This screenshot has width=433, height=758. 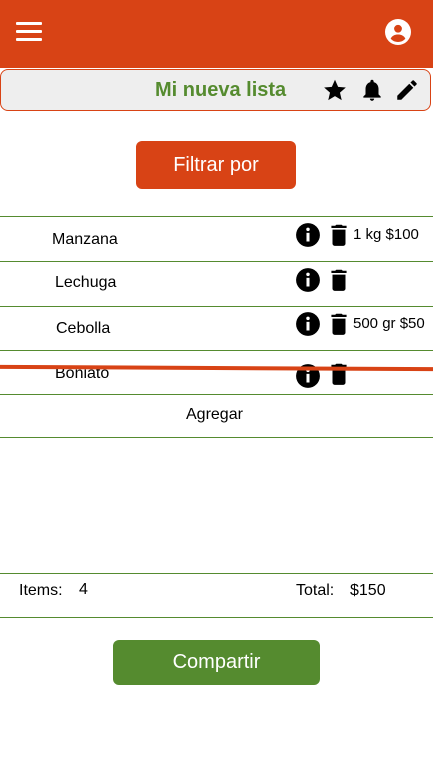 I want to click on item-detail: 500 gr $50, so click(x=389, y=323).